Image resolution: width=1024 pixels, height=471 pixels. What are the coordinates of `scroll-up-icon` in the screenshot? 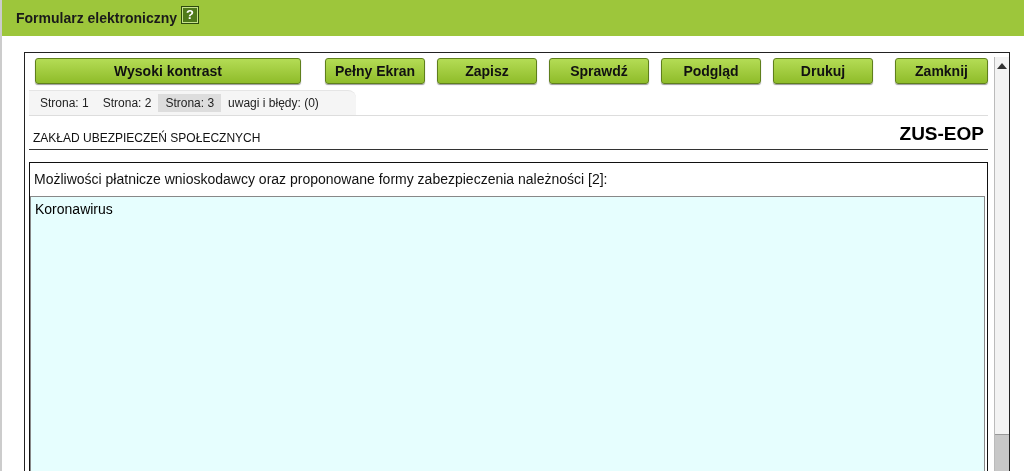 It's located at (1002, 66).